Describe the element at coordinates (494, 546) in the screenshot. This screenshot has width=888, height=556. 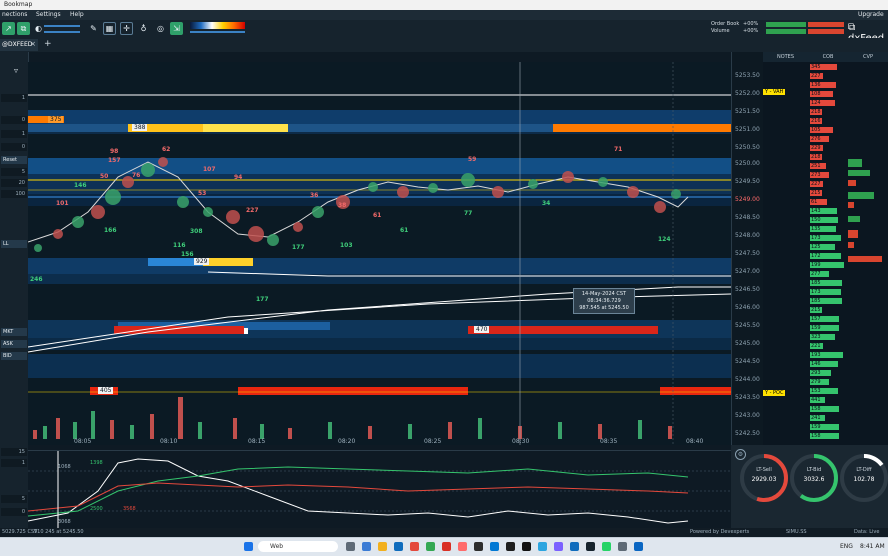
I see `vscode-icon` at that location.